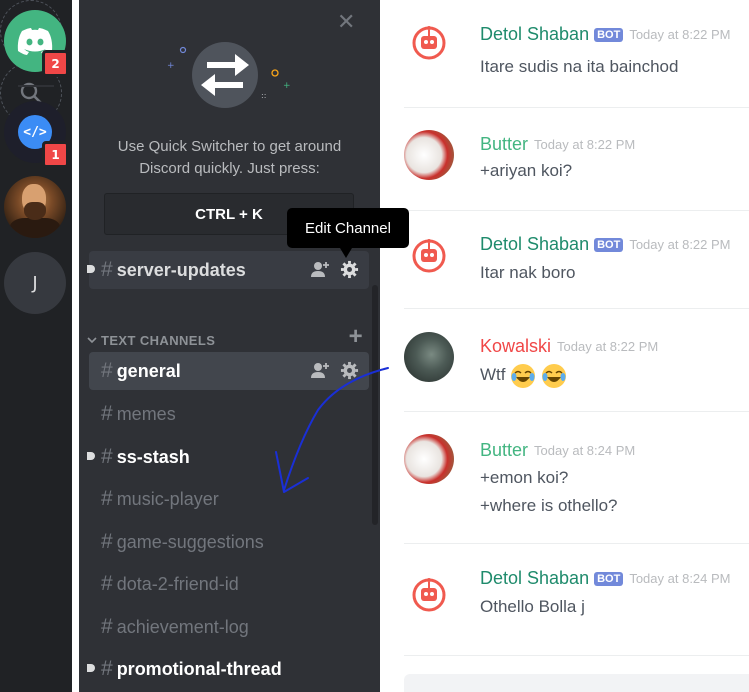  Describe the element at coordinates (182, 626) in the screenshot. I see `channel-label: achievement-log` at that location.